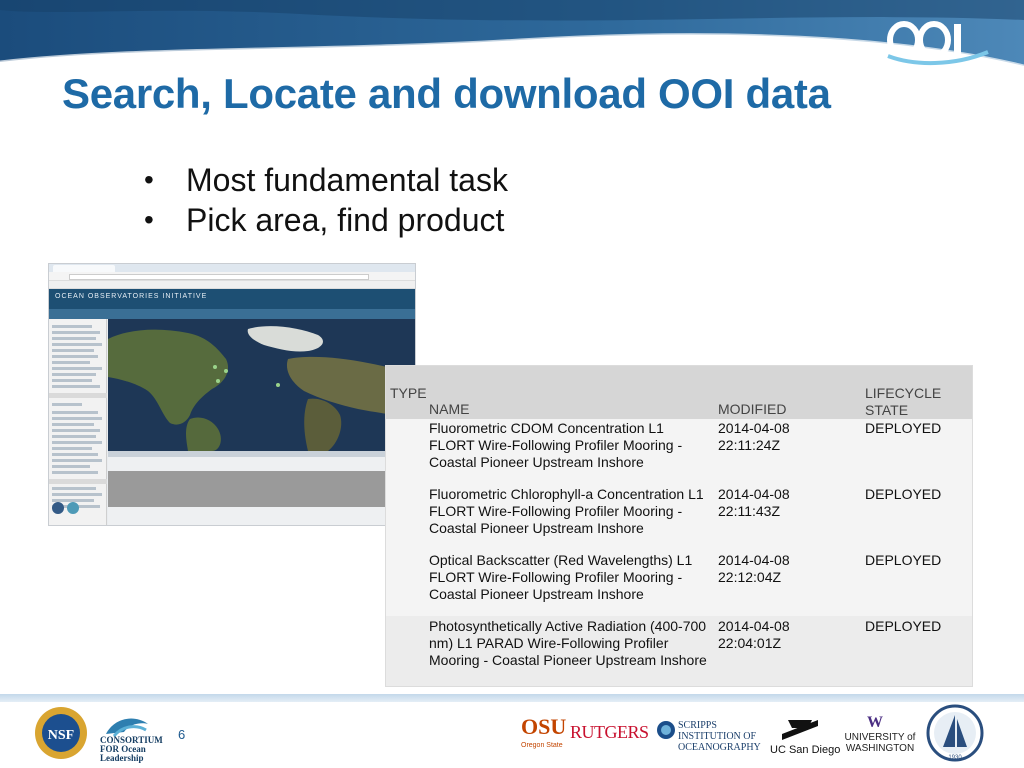 The image size is (1024, 768). Describe the element at coordinates (182, 734) in the screenshot. I see `page-number: 6` at that location.